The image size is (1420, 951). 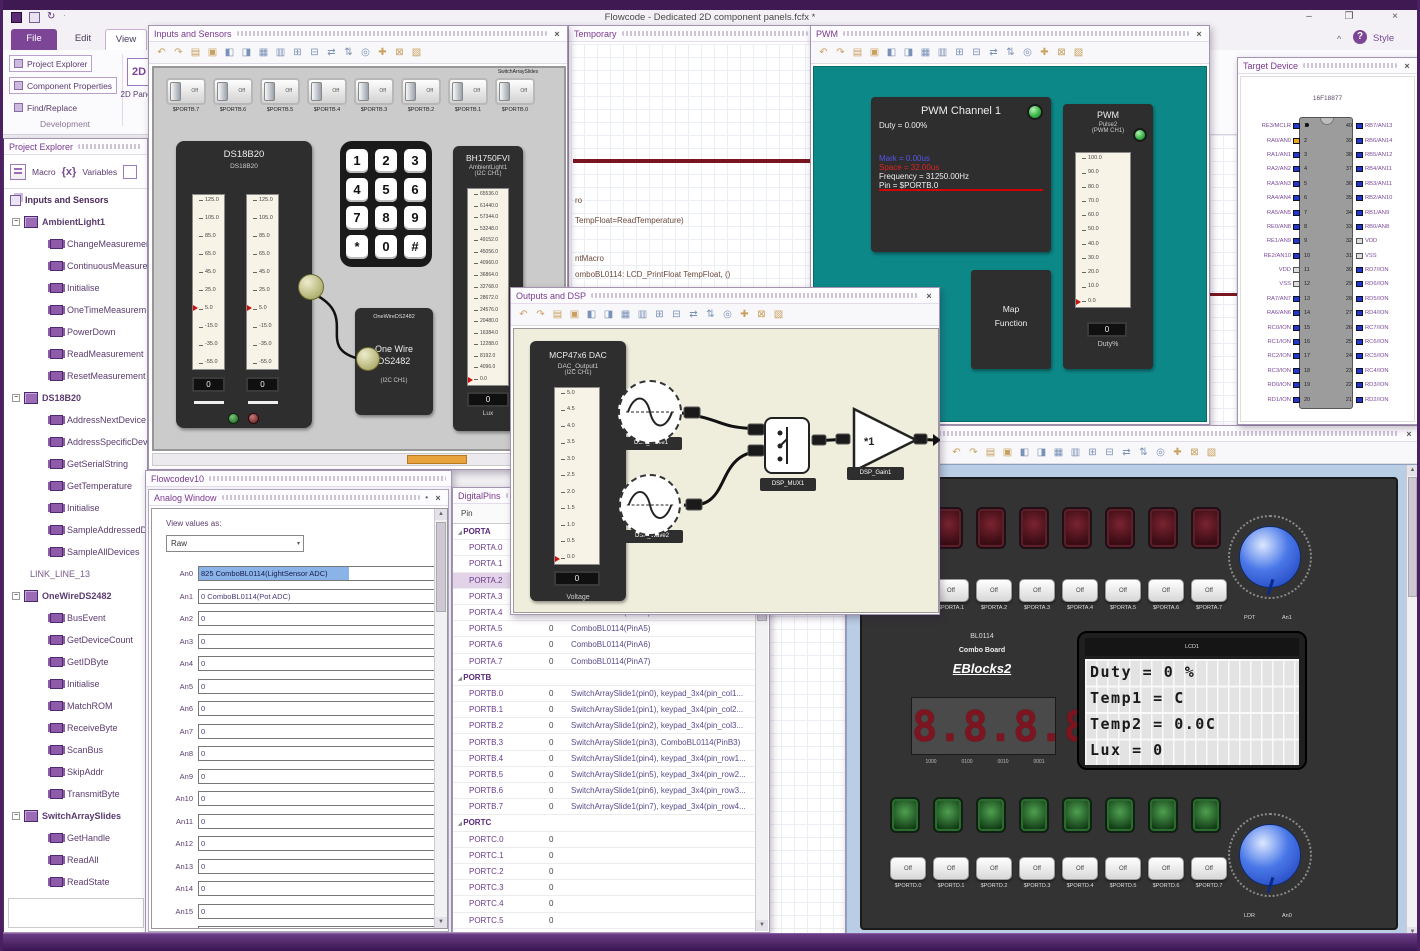 What do you see at coordinates (1279, 399) in the screenshot?
I see `chip-pin: RD1/ION 20` at bounding box center [1279, 399].